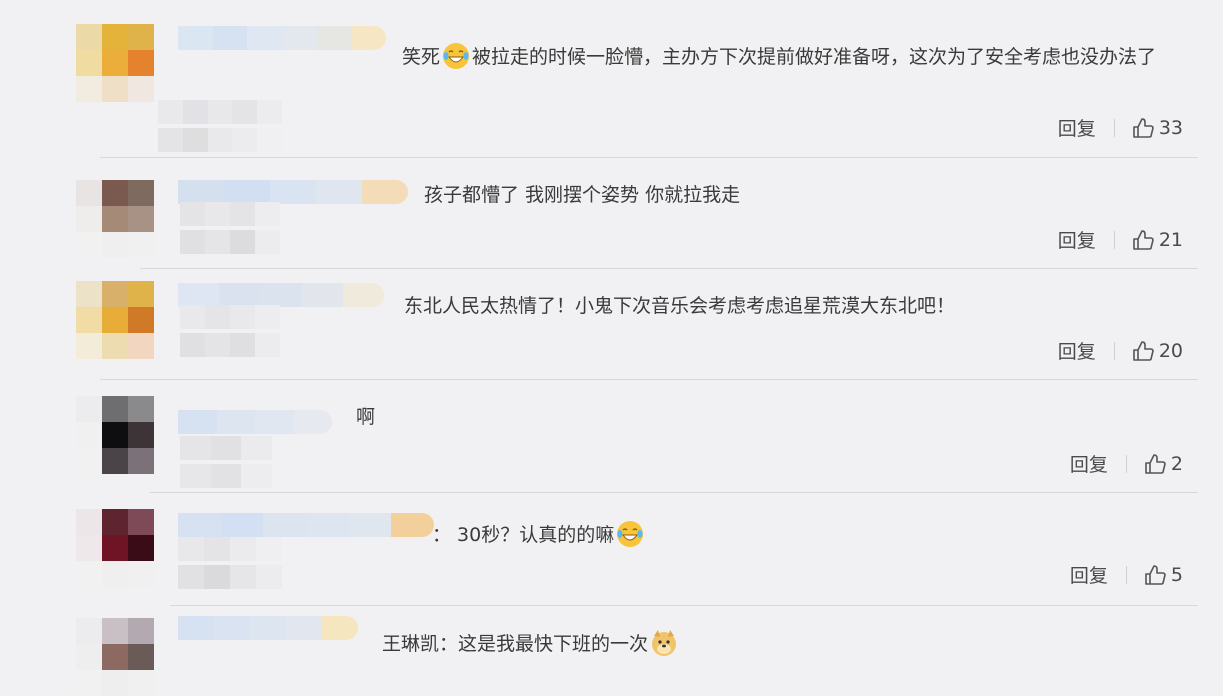 The image size is (1223, 696). Describe the element at coordinates (1157, 351) in the screenshot. I see `like-button: 20` at that location.